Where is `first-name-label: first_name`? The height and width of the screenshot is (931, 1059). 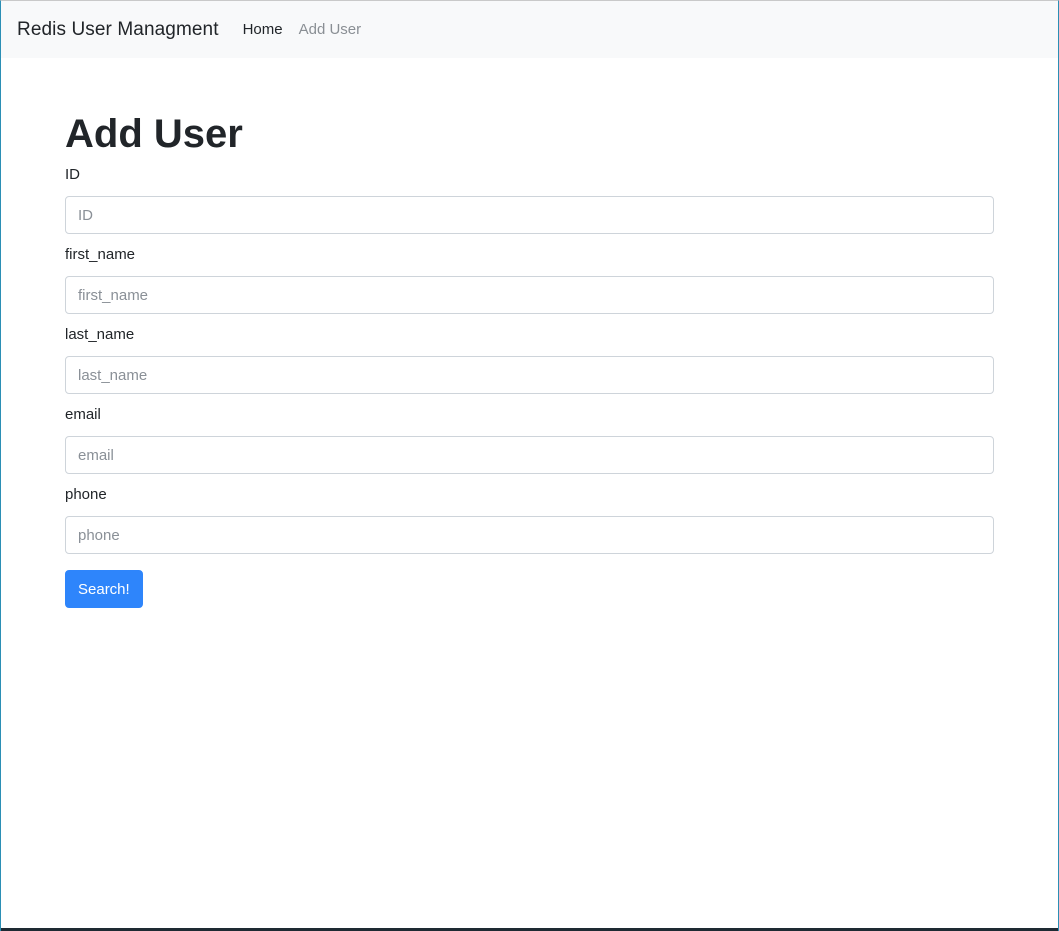 first-name-label: first_name is located at coordinates (100, 254).